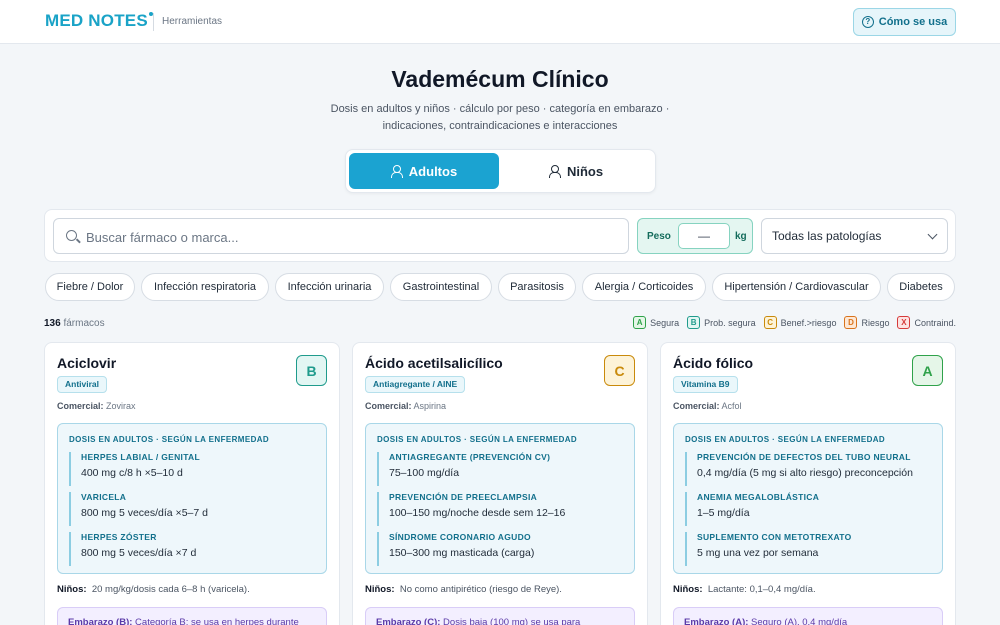 This screenshot has width=1000, height=625. What do you see at coordinates (644, 287) in the screenshot?
I see `chip-alergia-corticoides: Alergia / Corticoides` at bounding box center [644, 287].